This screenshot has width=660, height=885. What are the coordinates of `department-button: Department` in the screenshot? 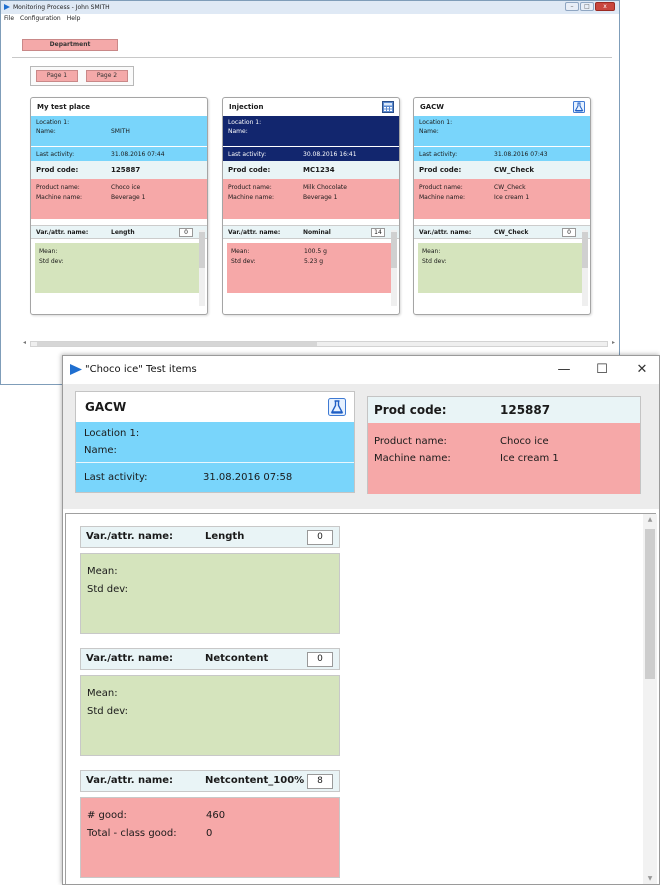 It's located at (70, 45).